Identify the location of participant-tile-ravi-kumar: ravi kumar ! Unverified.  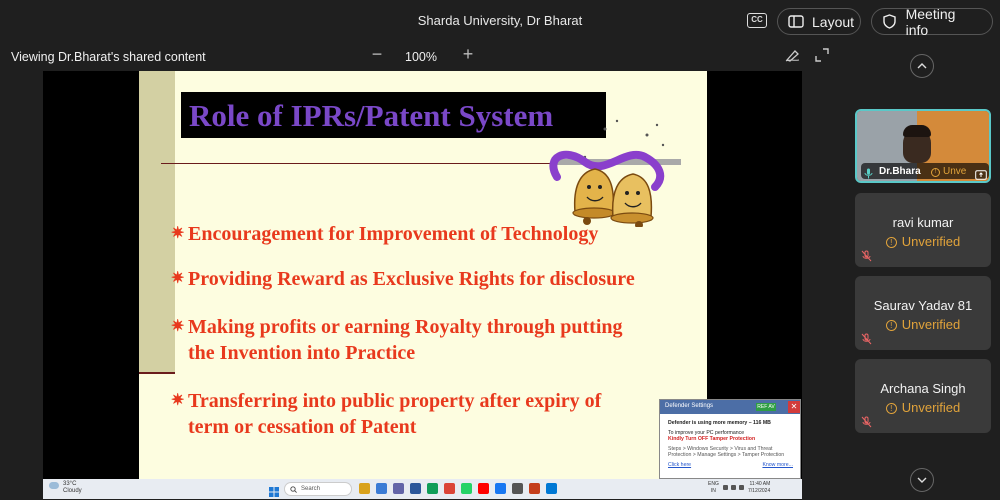
(923, 230).